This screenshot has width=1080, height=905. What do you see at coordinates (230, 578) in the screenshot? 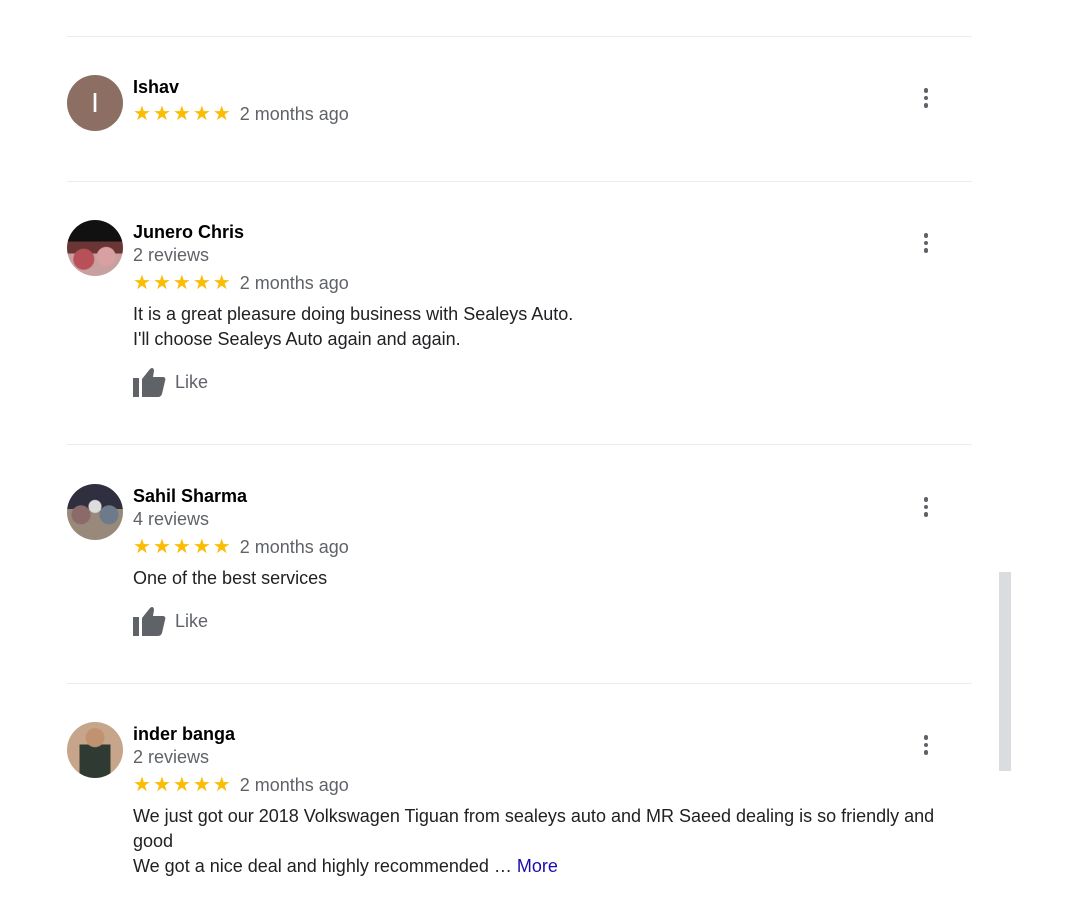
I see `review-text-line: One of the best services` at bounding box center [230, 578].